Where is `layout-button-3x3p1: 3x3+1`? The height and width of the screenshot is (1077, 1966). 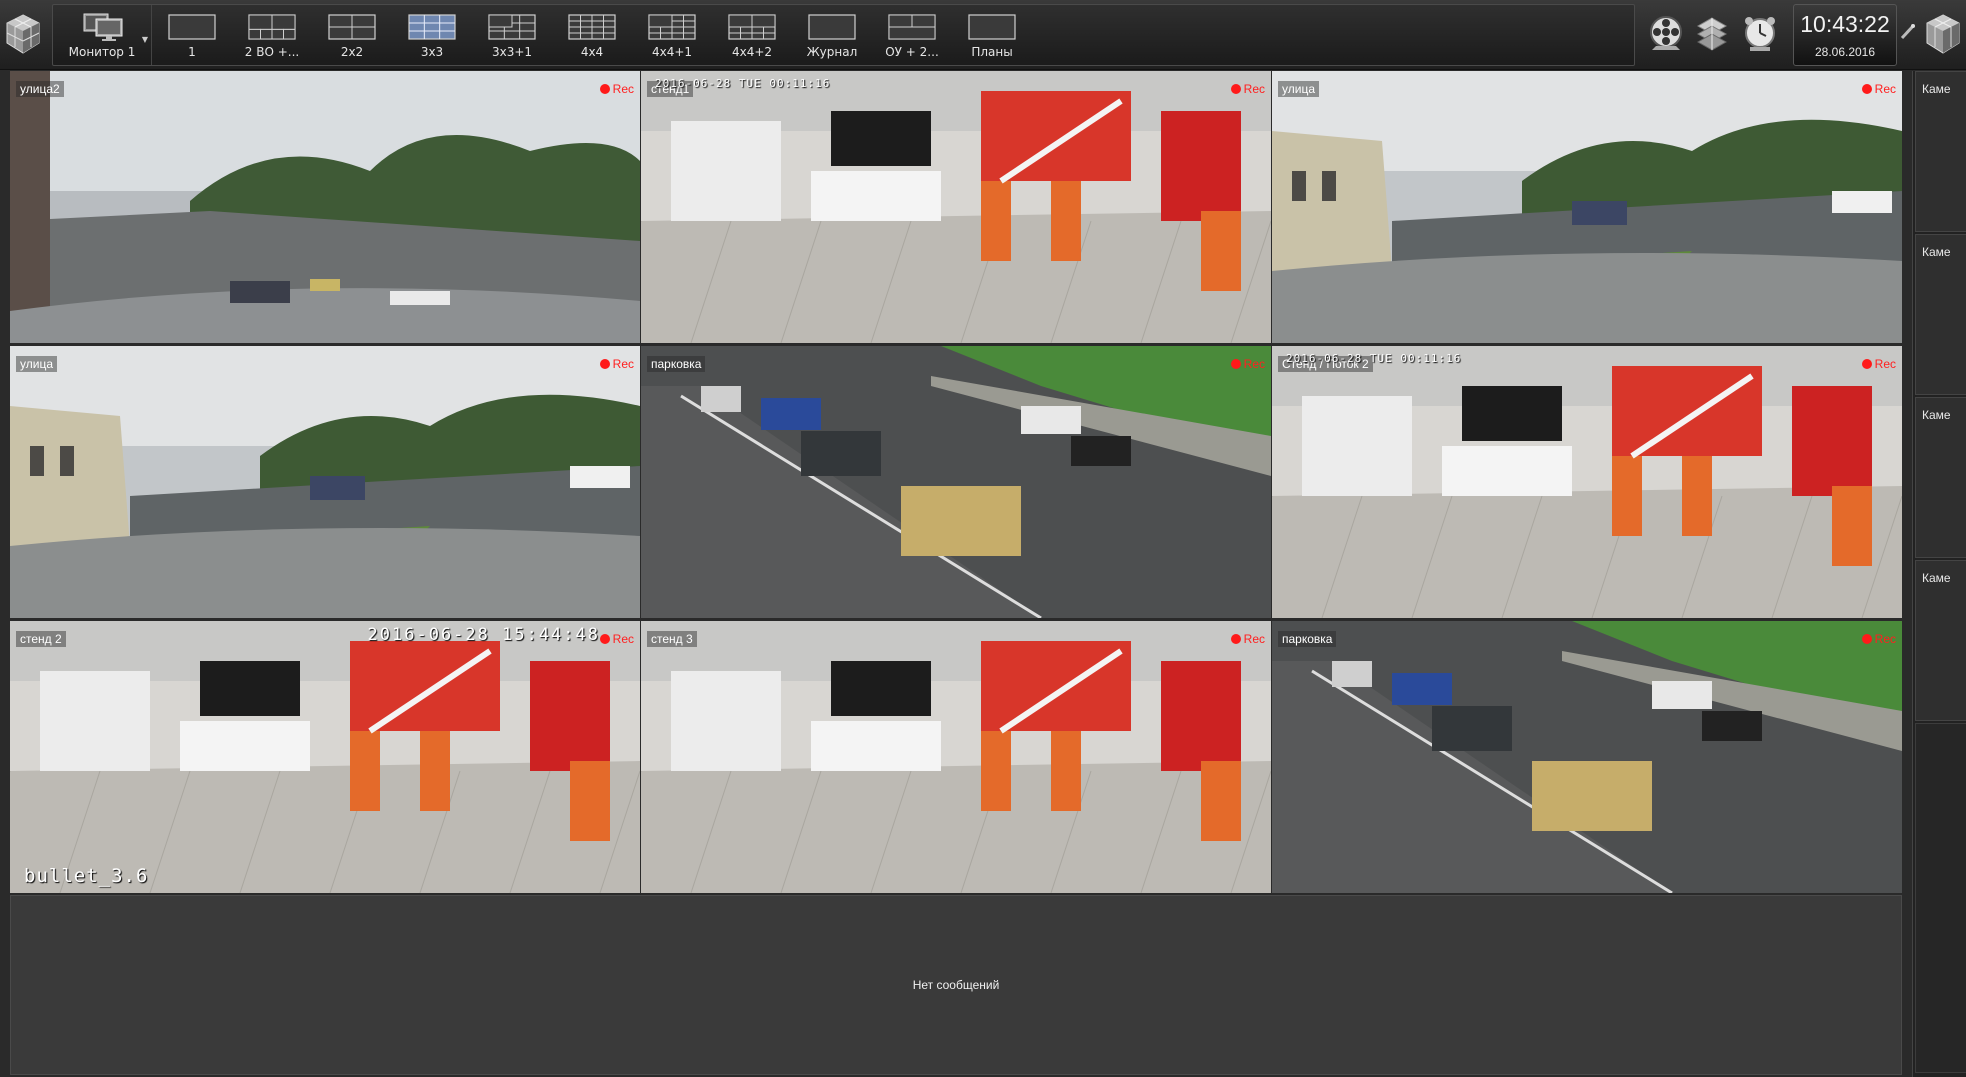
layout-button-3x3p1: 3x3+1 is located at coordinates (512, 35).